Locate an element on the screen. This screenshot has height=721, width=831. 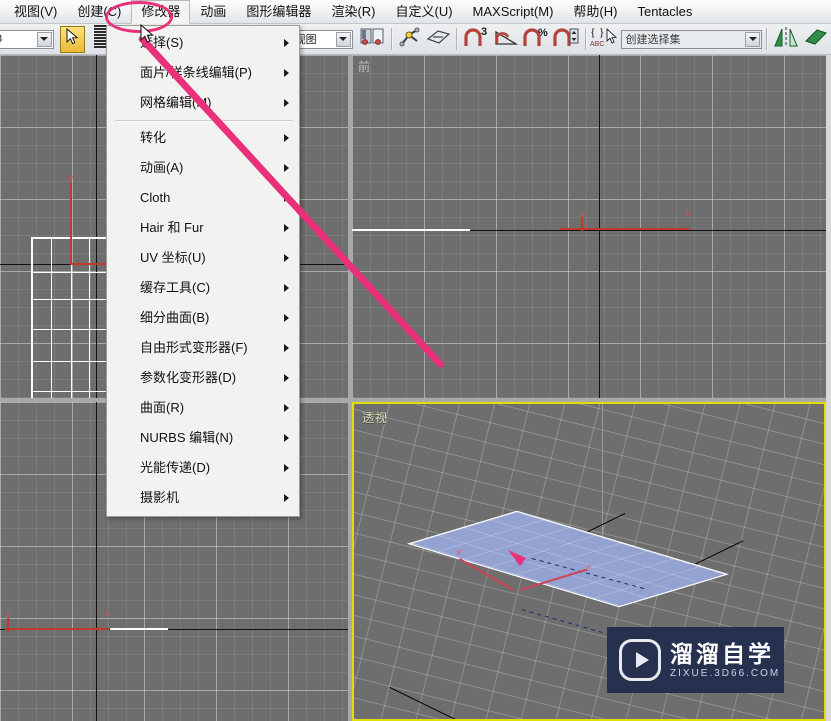
watermark-text: 溜溜自学 ZIXUE.3D66.COM is located at coordinates (725, 660).